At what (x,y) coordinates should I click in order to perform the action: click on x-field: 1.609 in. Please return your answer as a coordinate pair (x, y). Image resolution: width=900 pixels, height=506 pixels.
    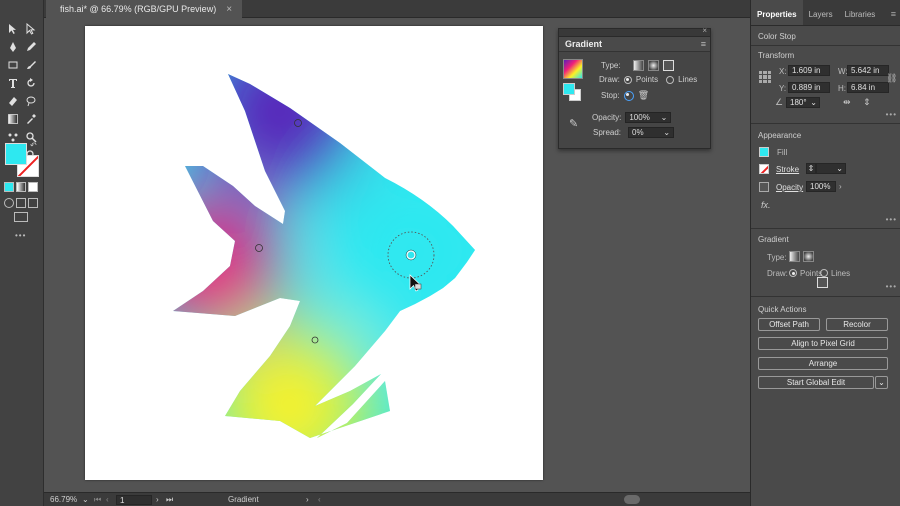
    Looking at the image, I should click on (809, 70).